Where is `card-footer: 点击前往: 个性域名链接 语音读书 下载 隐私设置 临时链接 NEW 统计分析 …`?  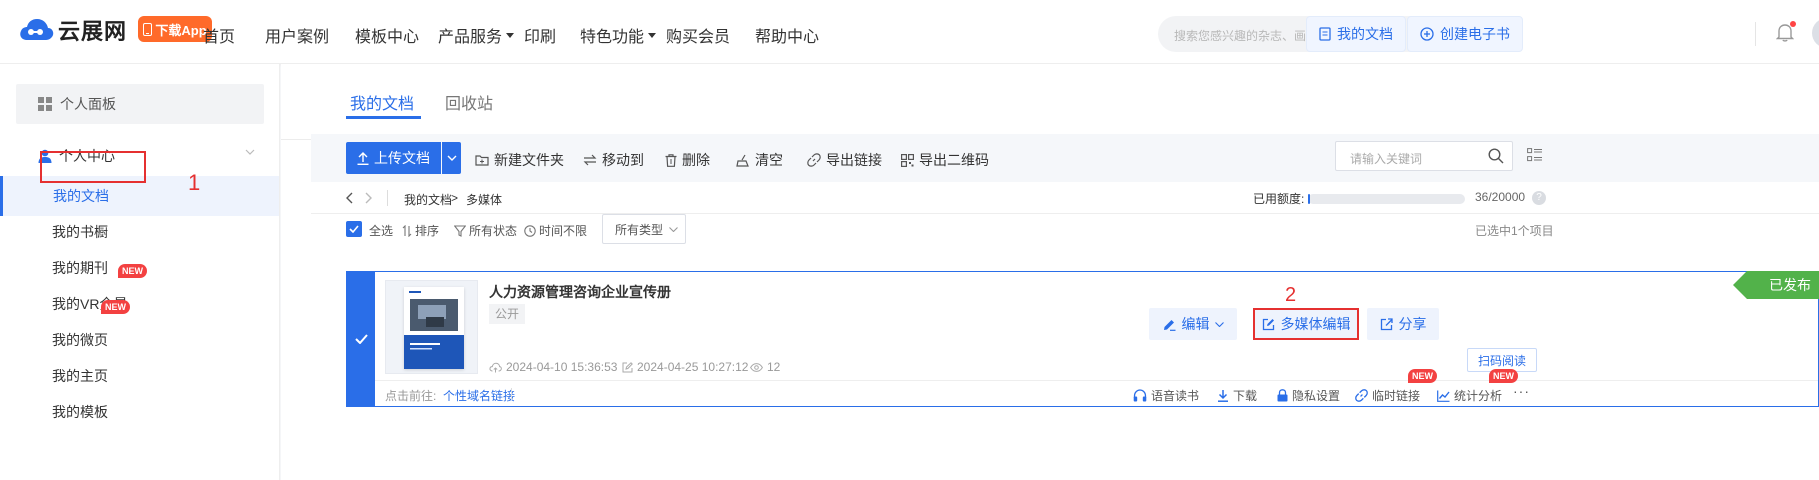
card-footer: 点击前往: 个性域名链接 语音读书 下载 隐私设置 临时链接 NEW 统计分析 … is located at coordinates (1096, 387).